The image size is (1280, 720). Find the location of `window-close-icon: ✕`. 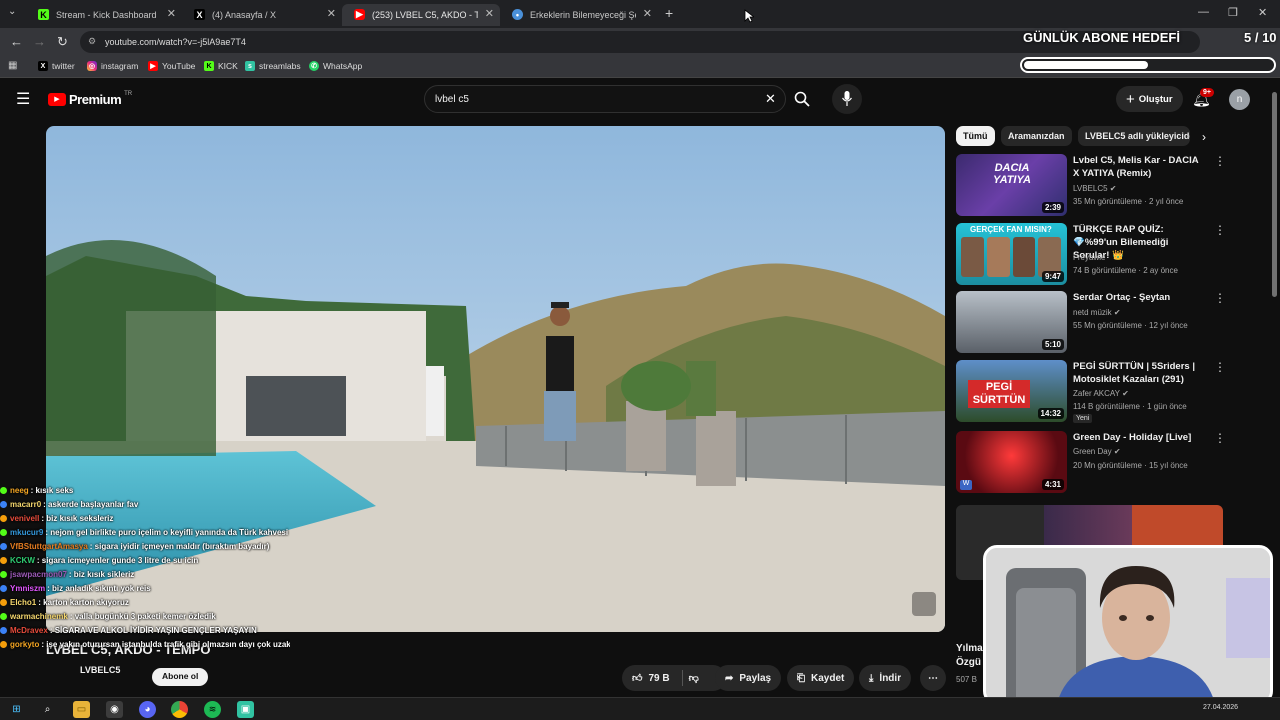

window-close-icon: ✕ is located at coordinates (1262, 12).